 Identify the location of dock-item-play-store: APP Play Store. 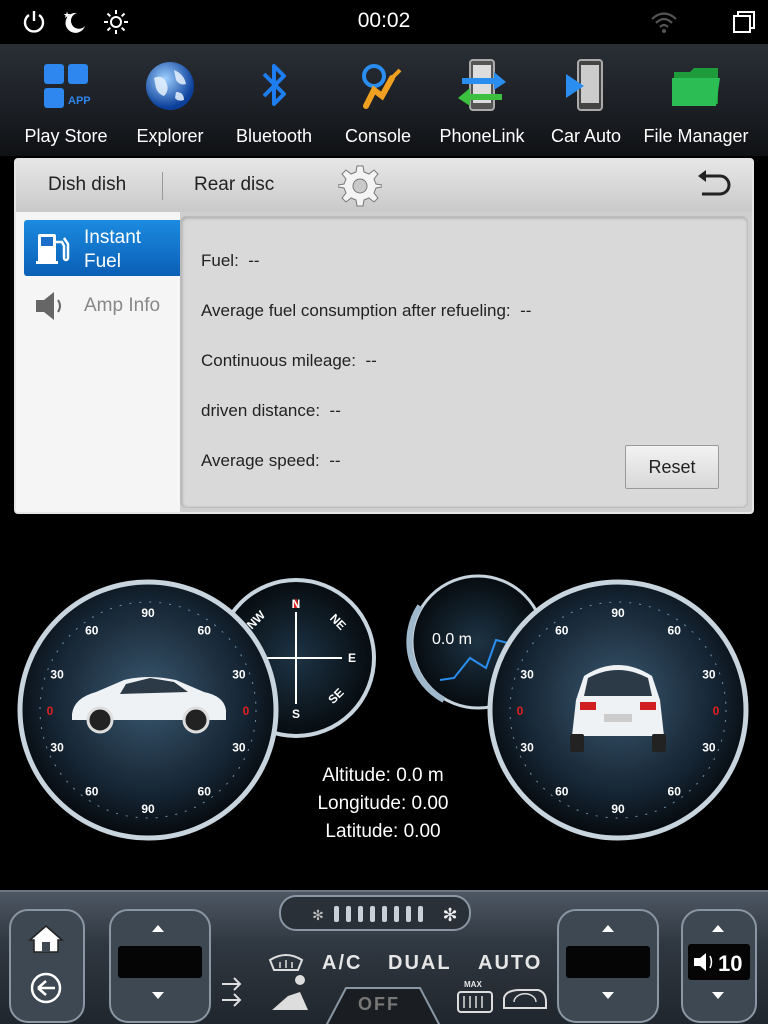
(66, 100).